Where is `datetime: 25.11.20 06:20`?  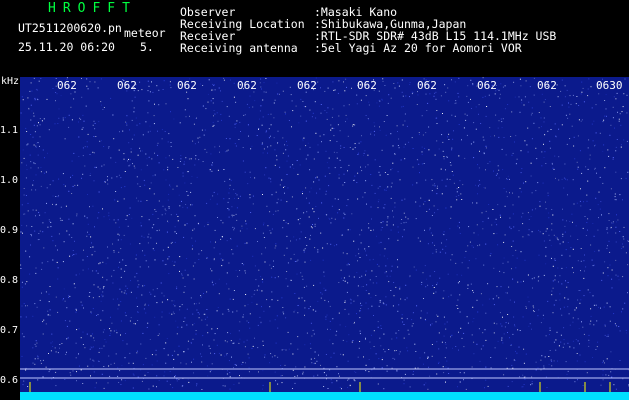
datetime: 25.11.20 06:20 is located at coordinates (66, 47).